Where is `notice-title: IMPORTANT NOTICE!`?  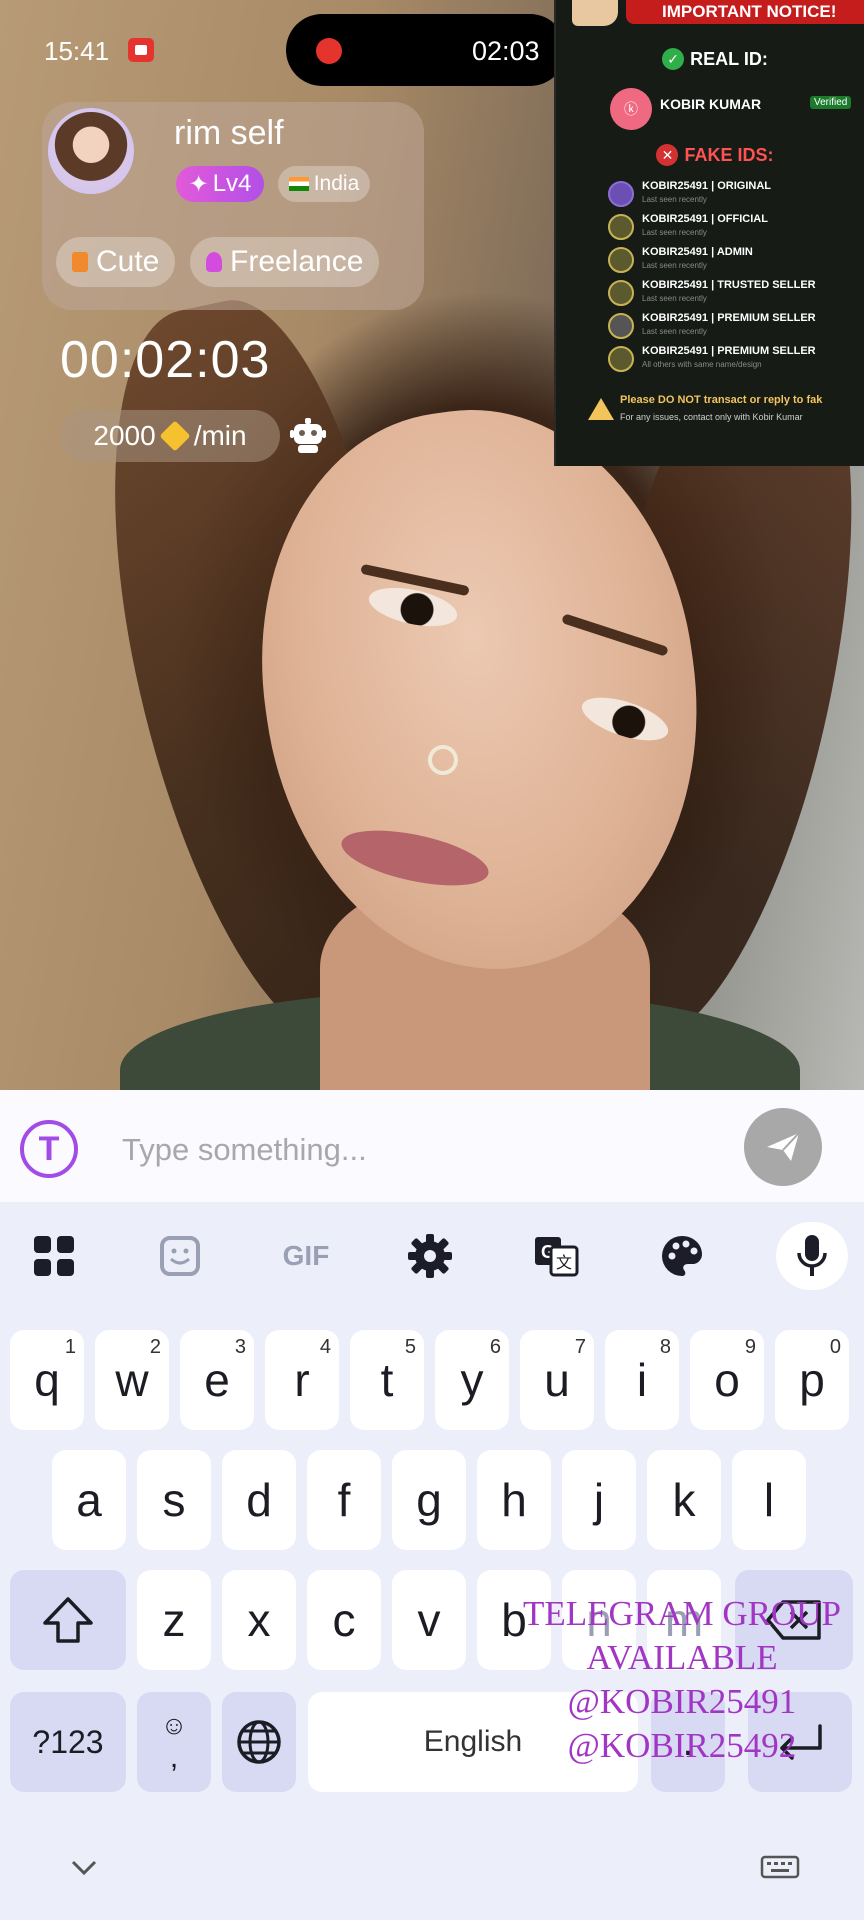
notice-title: IMPORTANT NOTICE! is located at coordinates (745, 12).